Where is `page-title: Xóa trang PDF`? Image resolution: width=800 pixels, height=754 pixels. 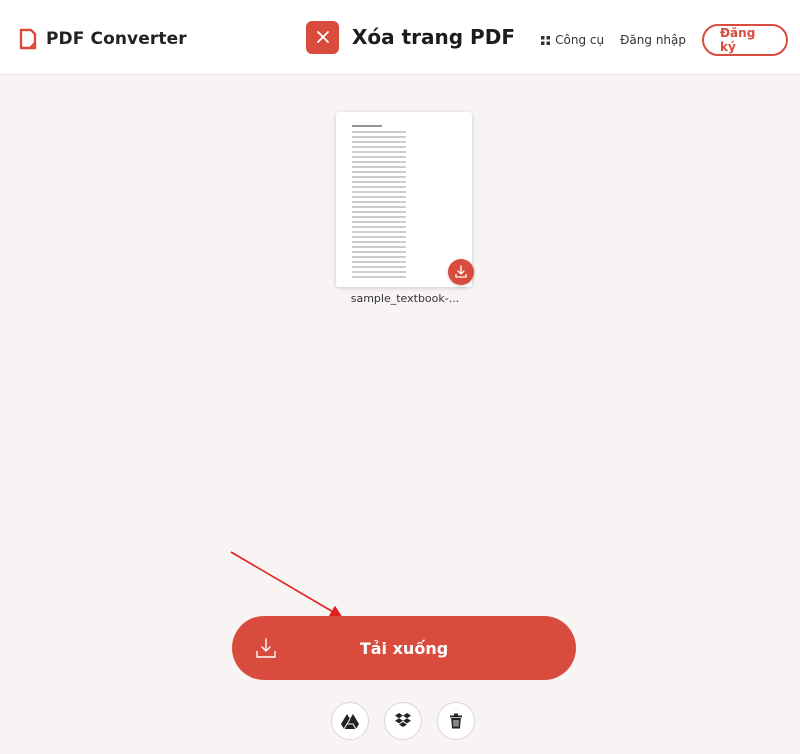
page-title: Xóa trang PDF is located at coordinates (433, 37).